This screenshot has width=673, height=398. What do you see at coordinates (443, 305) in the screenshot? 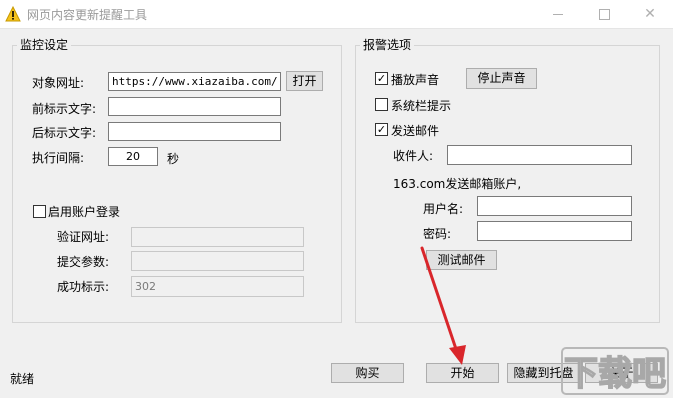
I see `annotation-arrow` at bounding box center [443, 305].